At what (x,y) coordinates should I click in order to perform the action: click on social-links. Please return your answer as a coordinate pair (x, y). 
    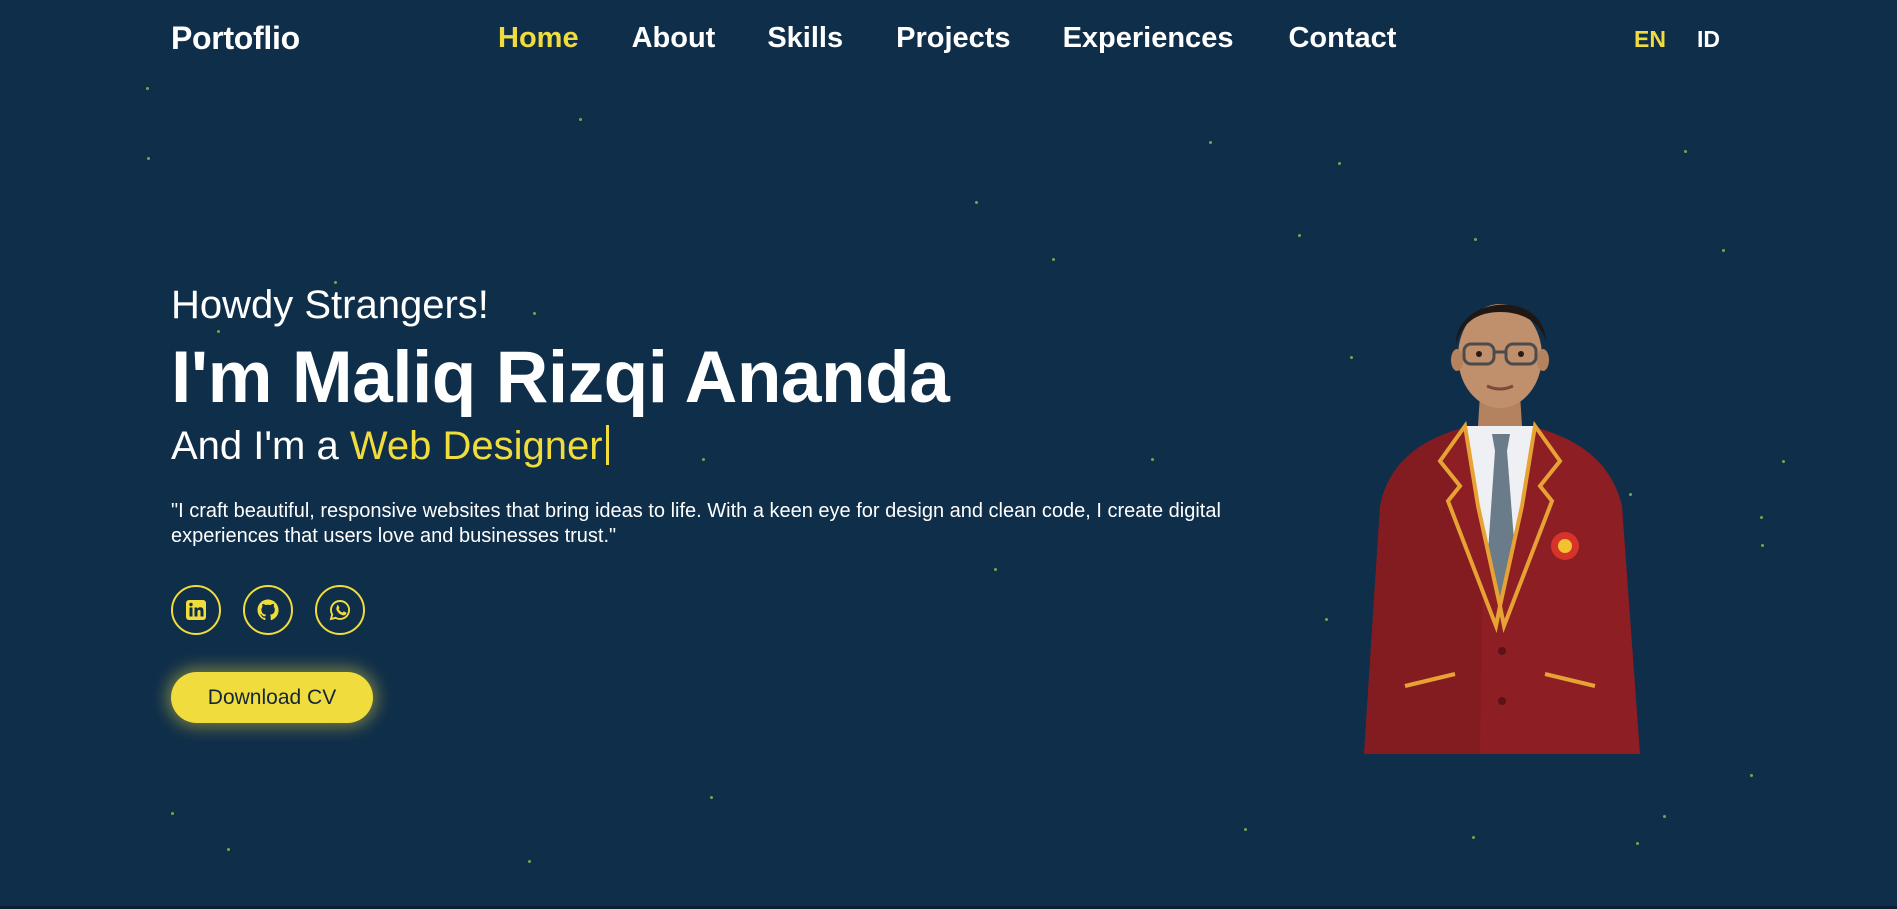
    Looking at the image, I should click on (268, 610).